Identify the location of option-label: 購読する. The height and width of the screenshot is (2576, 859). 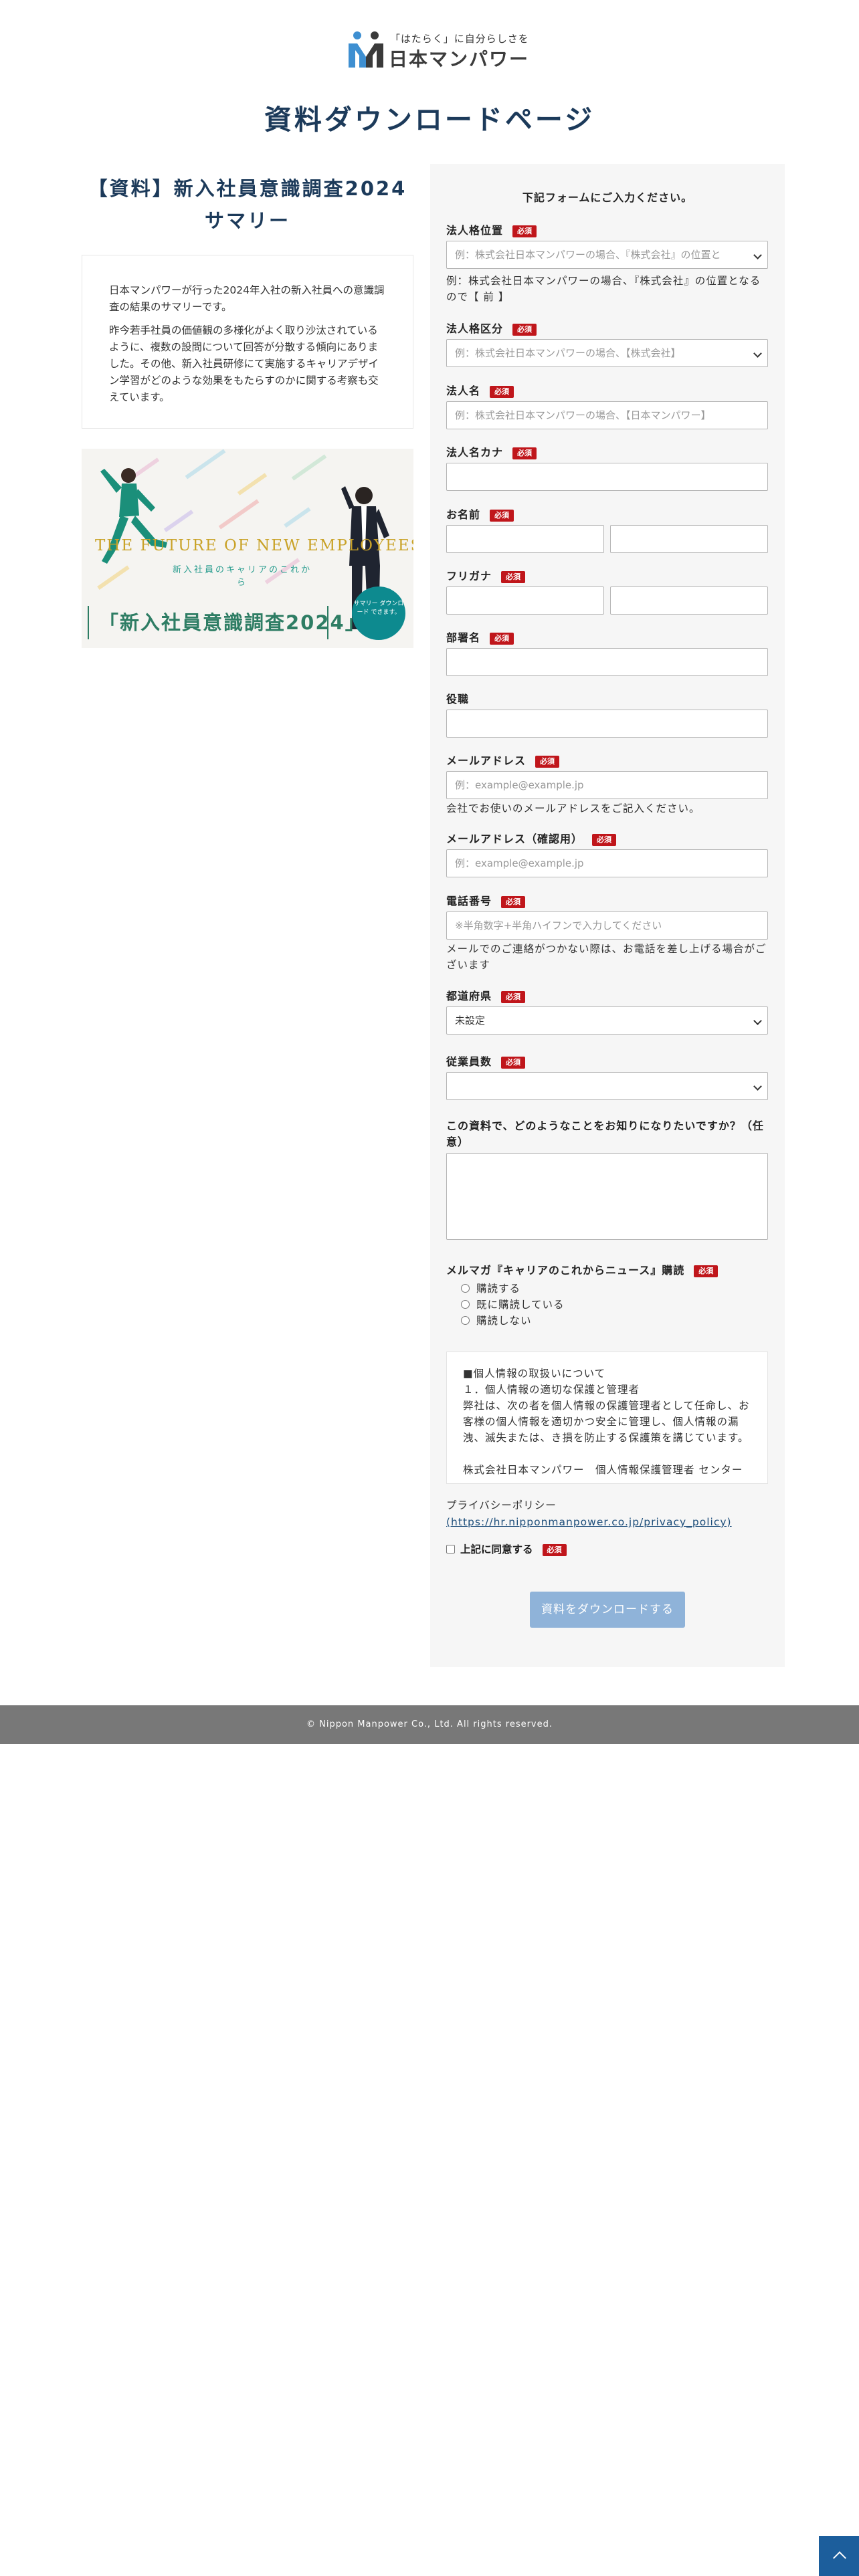
(498, 1289).